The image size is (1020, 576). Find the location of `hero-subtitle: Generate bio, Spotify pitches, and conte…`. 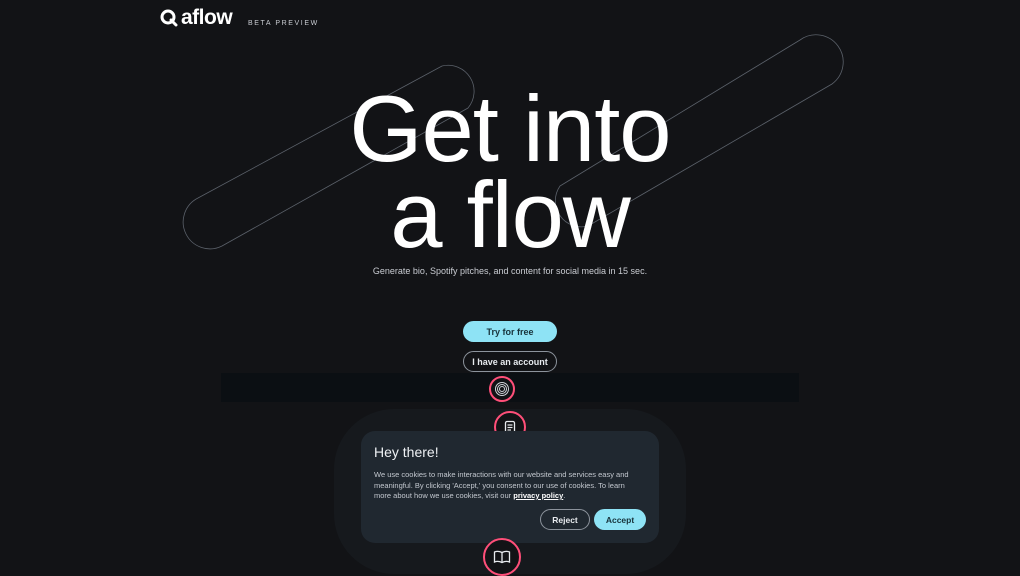

hero-subtitle: Generate bio, Spotify pitches, and conte… is located at coordinates (510, 271).